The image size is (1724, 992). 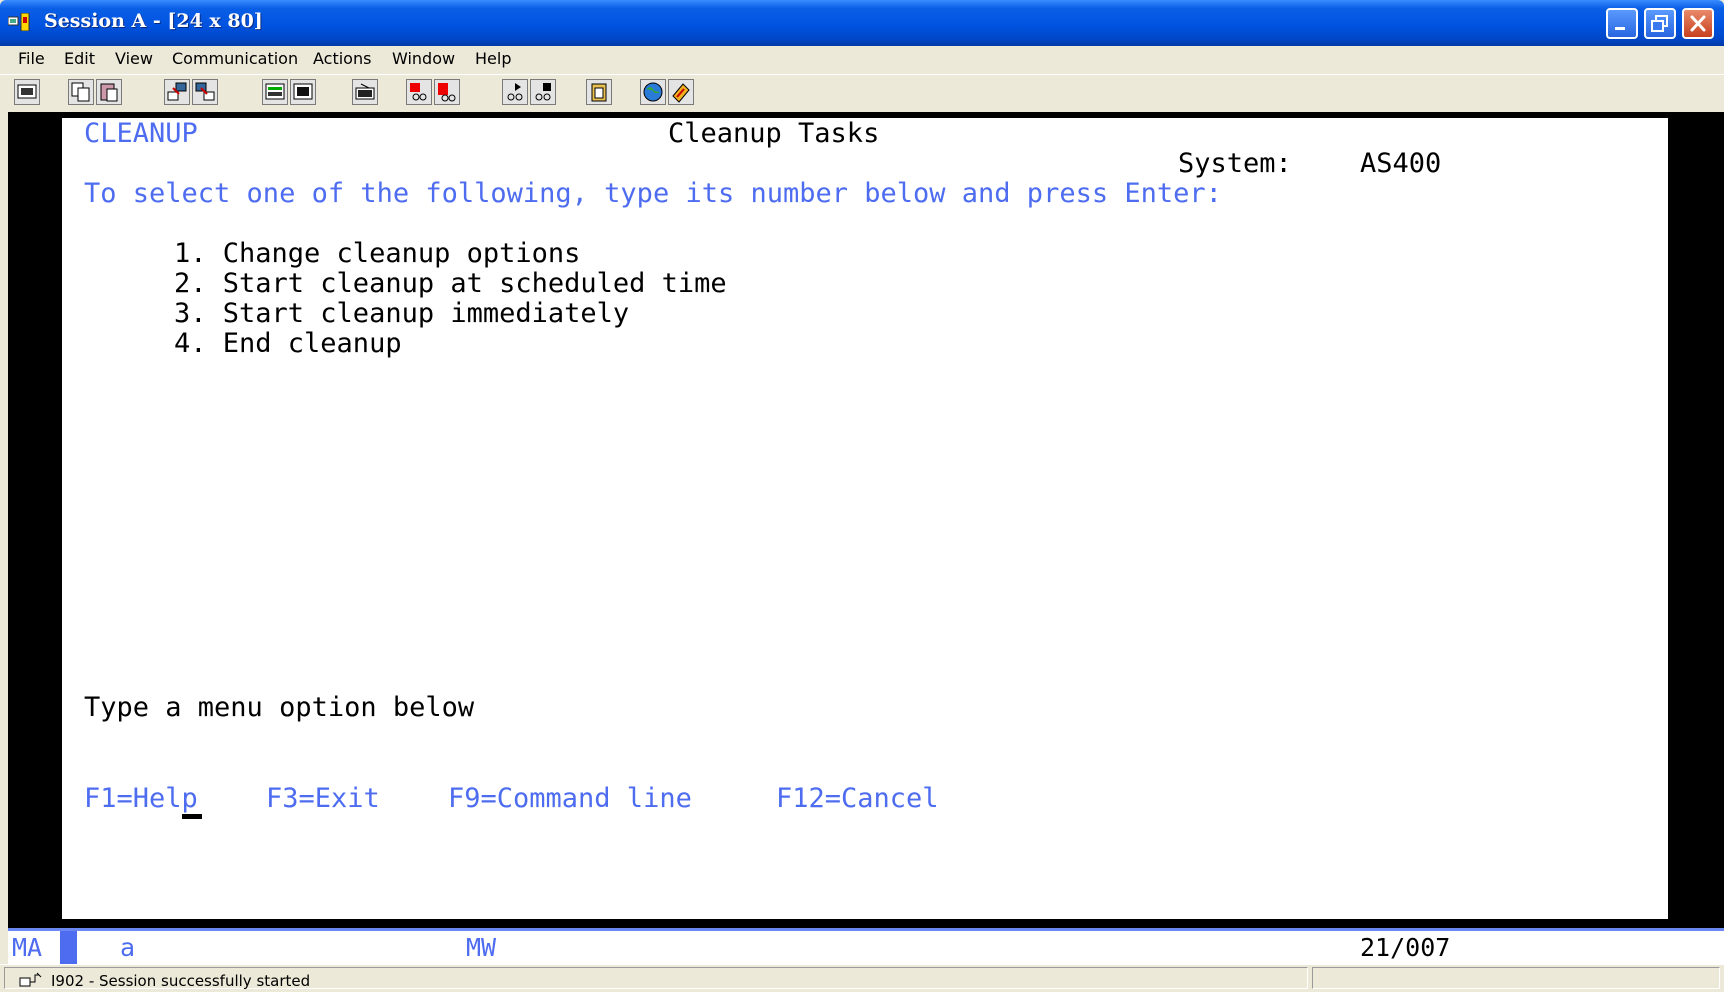 I want to click on menu-file: File, so click(x=31, y=58).